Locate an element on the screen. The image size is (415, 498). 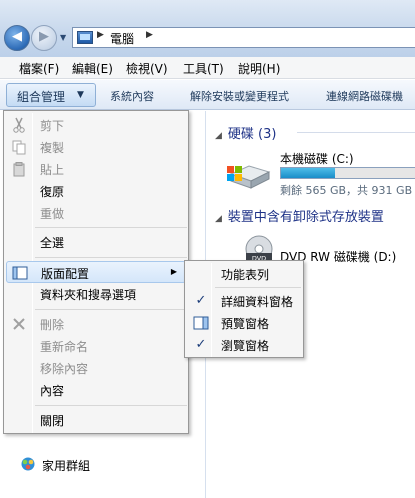
menu-item-undo: 復原 is located at coordinates (96, 191).